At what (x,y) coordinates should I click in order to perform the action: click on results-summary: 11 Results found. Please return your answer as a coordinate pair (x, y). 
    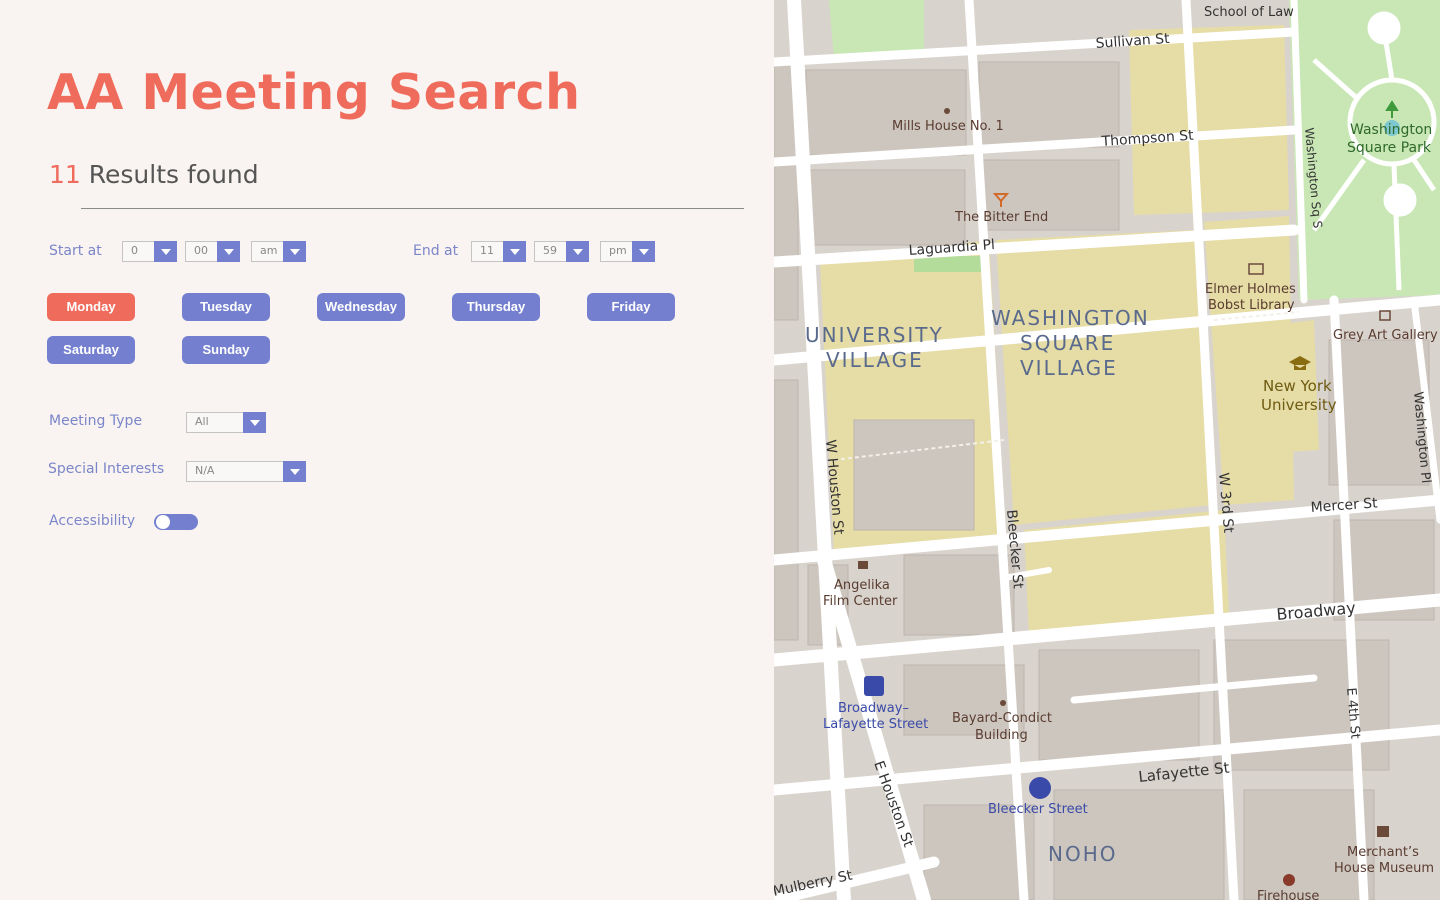
    Looking at the image, I should click on (154, 174).